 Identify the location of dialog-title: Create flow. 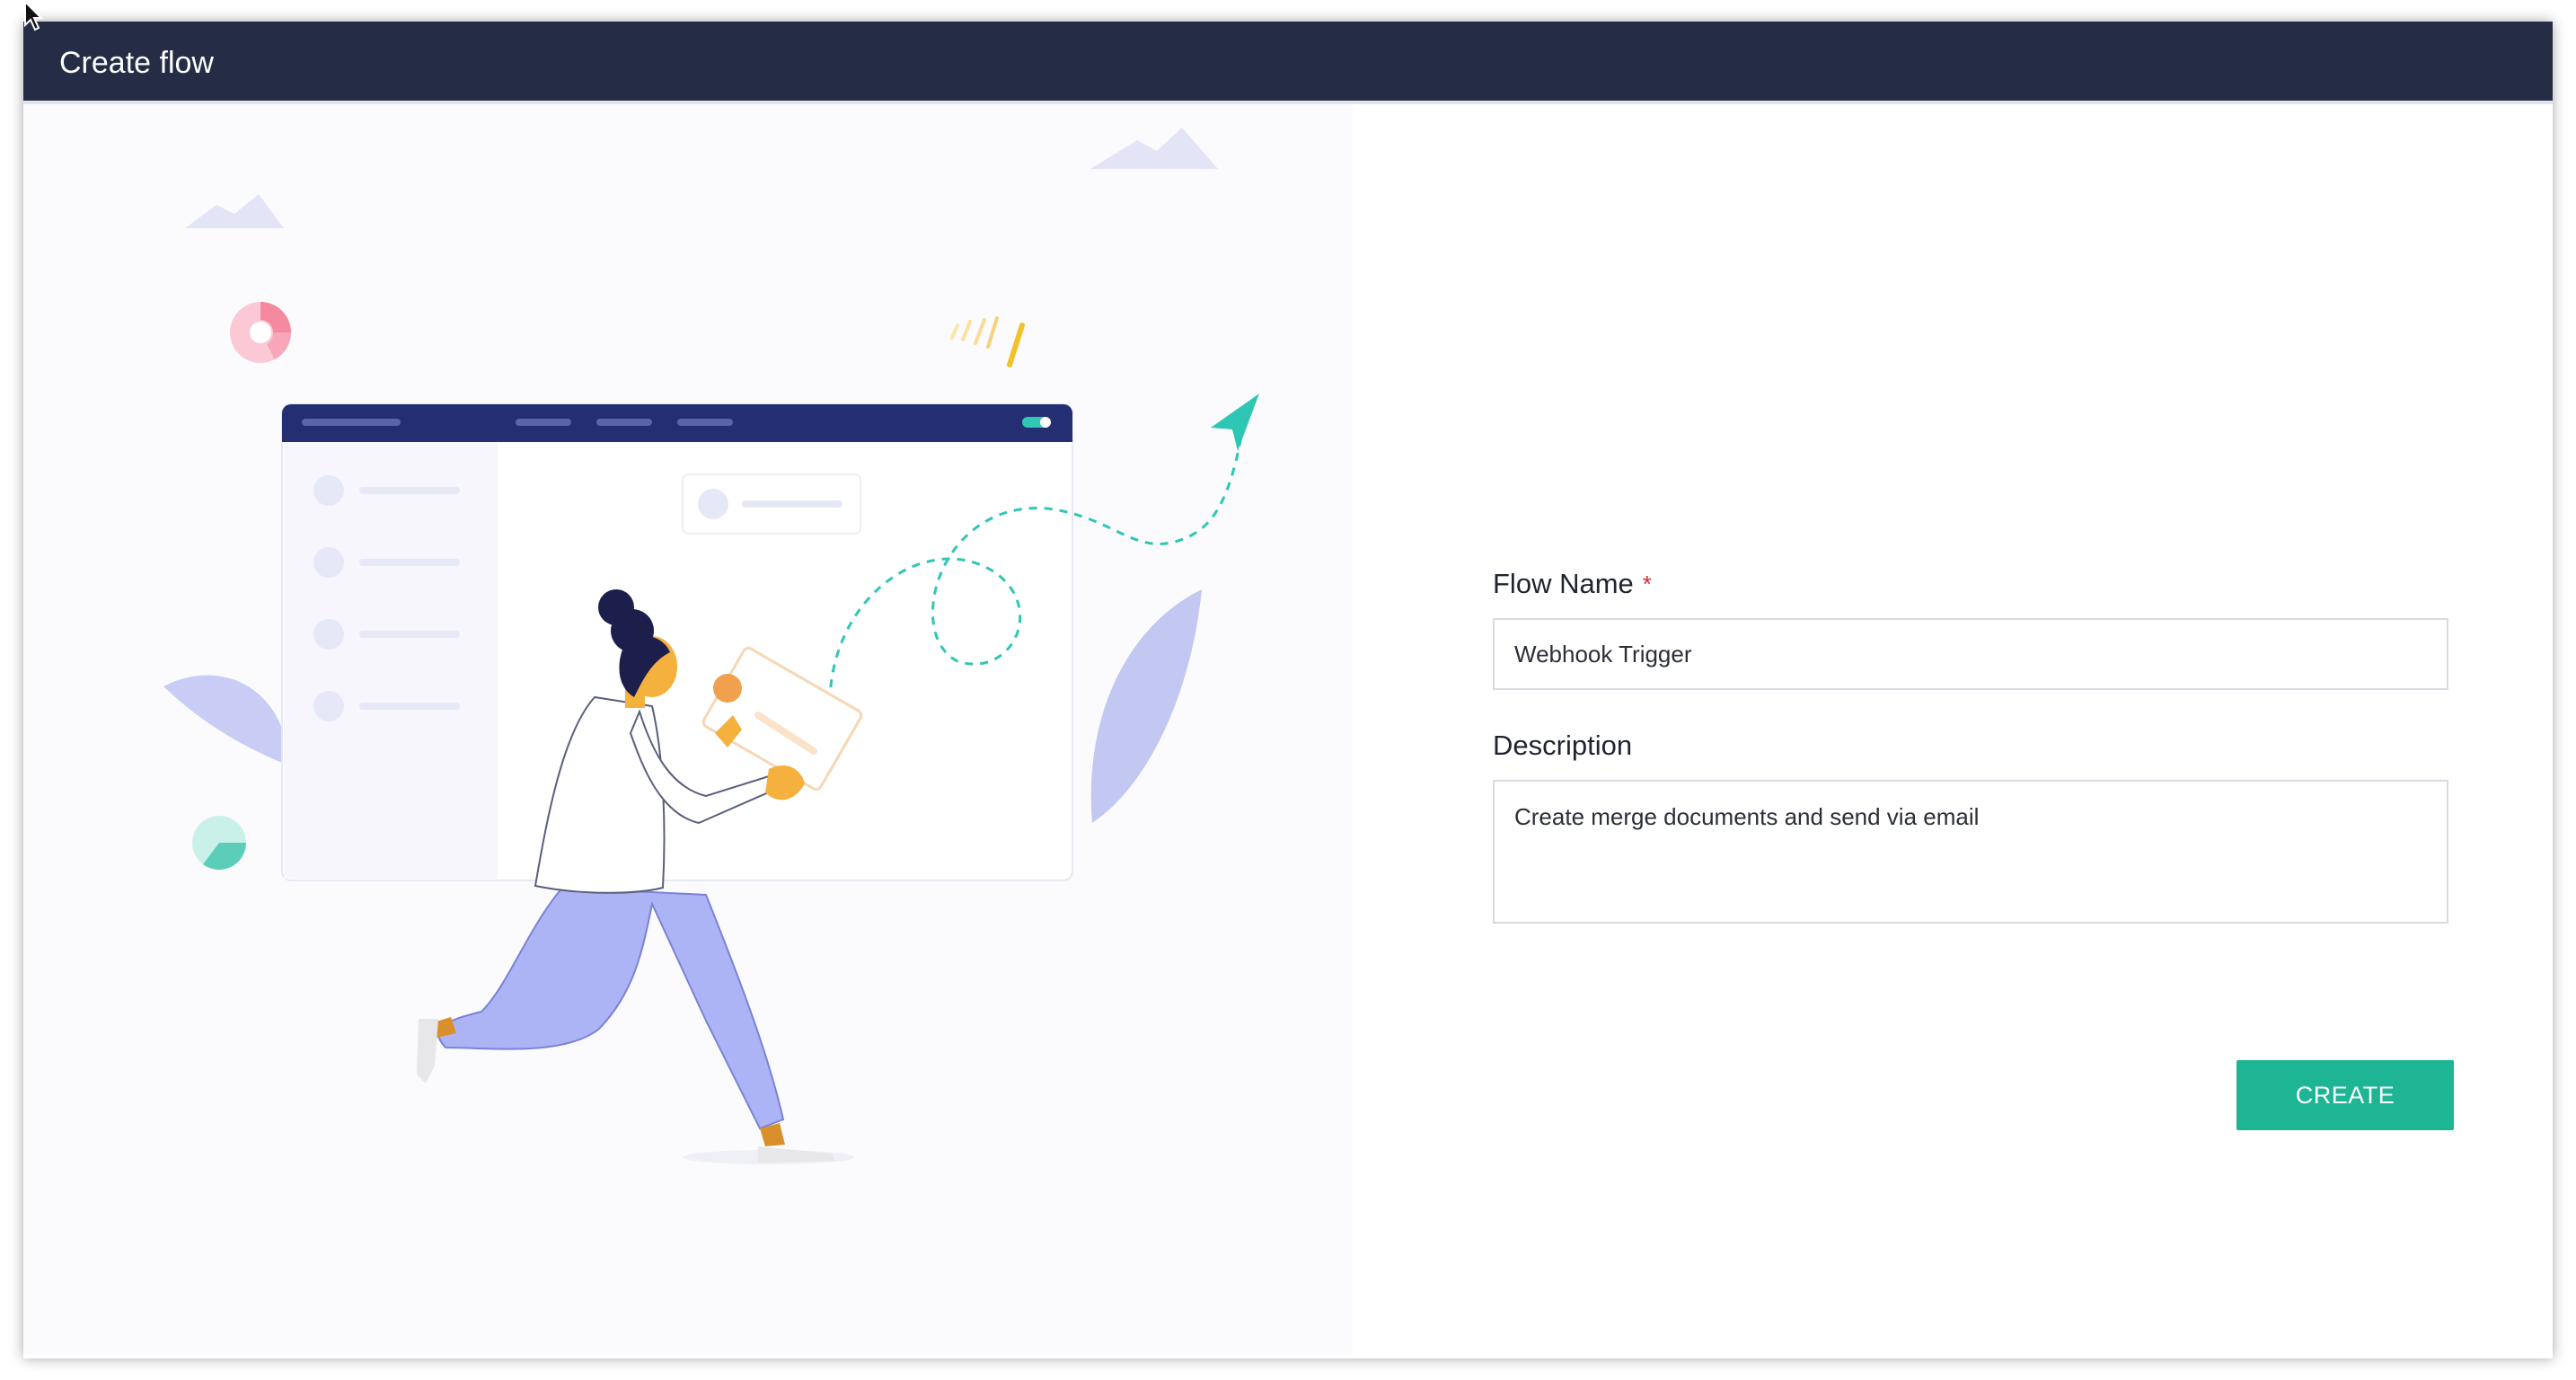
(136, 63).